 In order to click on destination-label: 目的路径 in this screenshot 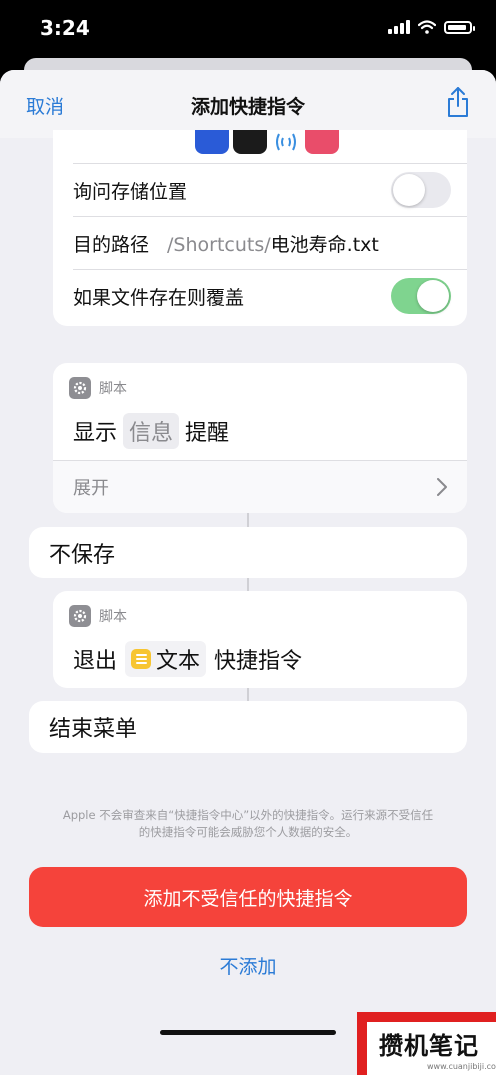, I will do `click(111, 244)`.